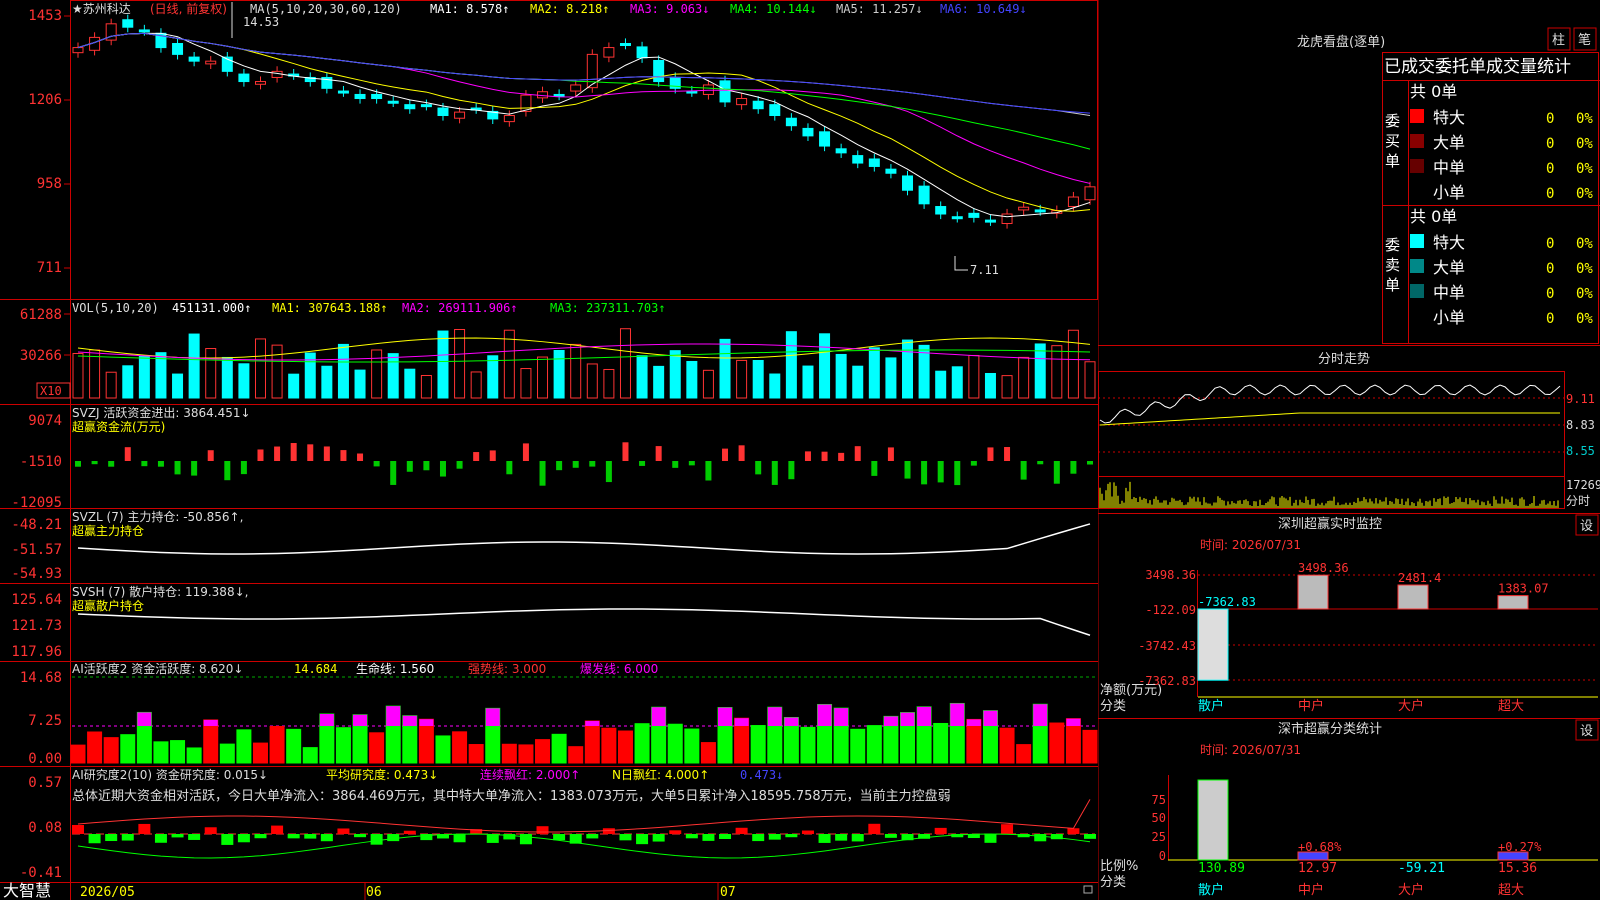  Describe the element at coordinates (1517, 868) in the screenshot. I see `classify-bar-value: 15.36` at that location.